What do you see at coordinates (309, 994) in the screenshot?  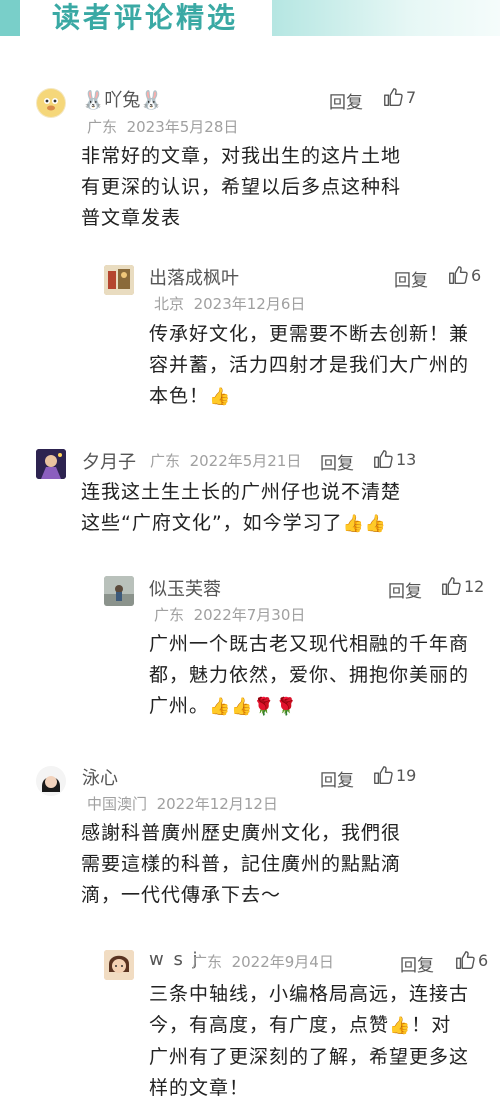 I see `comment-line: 三条中轴线，小编格局高远，连接古` at bounding box center [309, 994].